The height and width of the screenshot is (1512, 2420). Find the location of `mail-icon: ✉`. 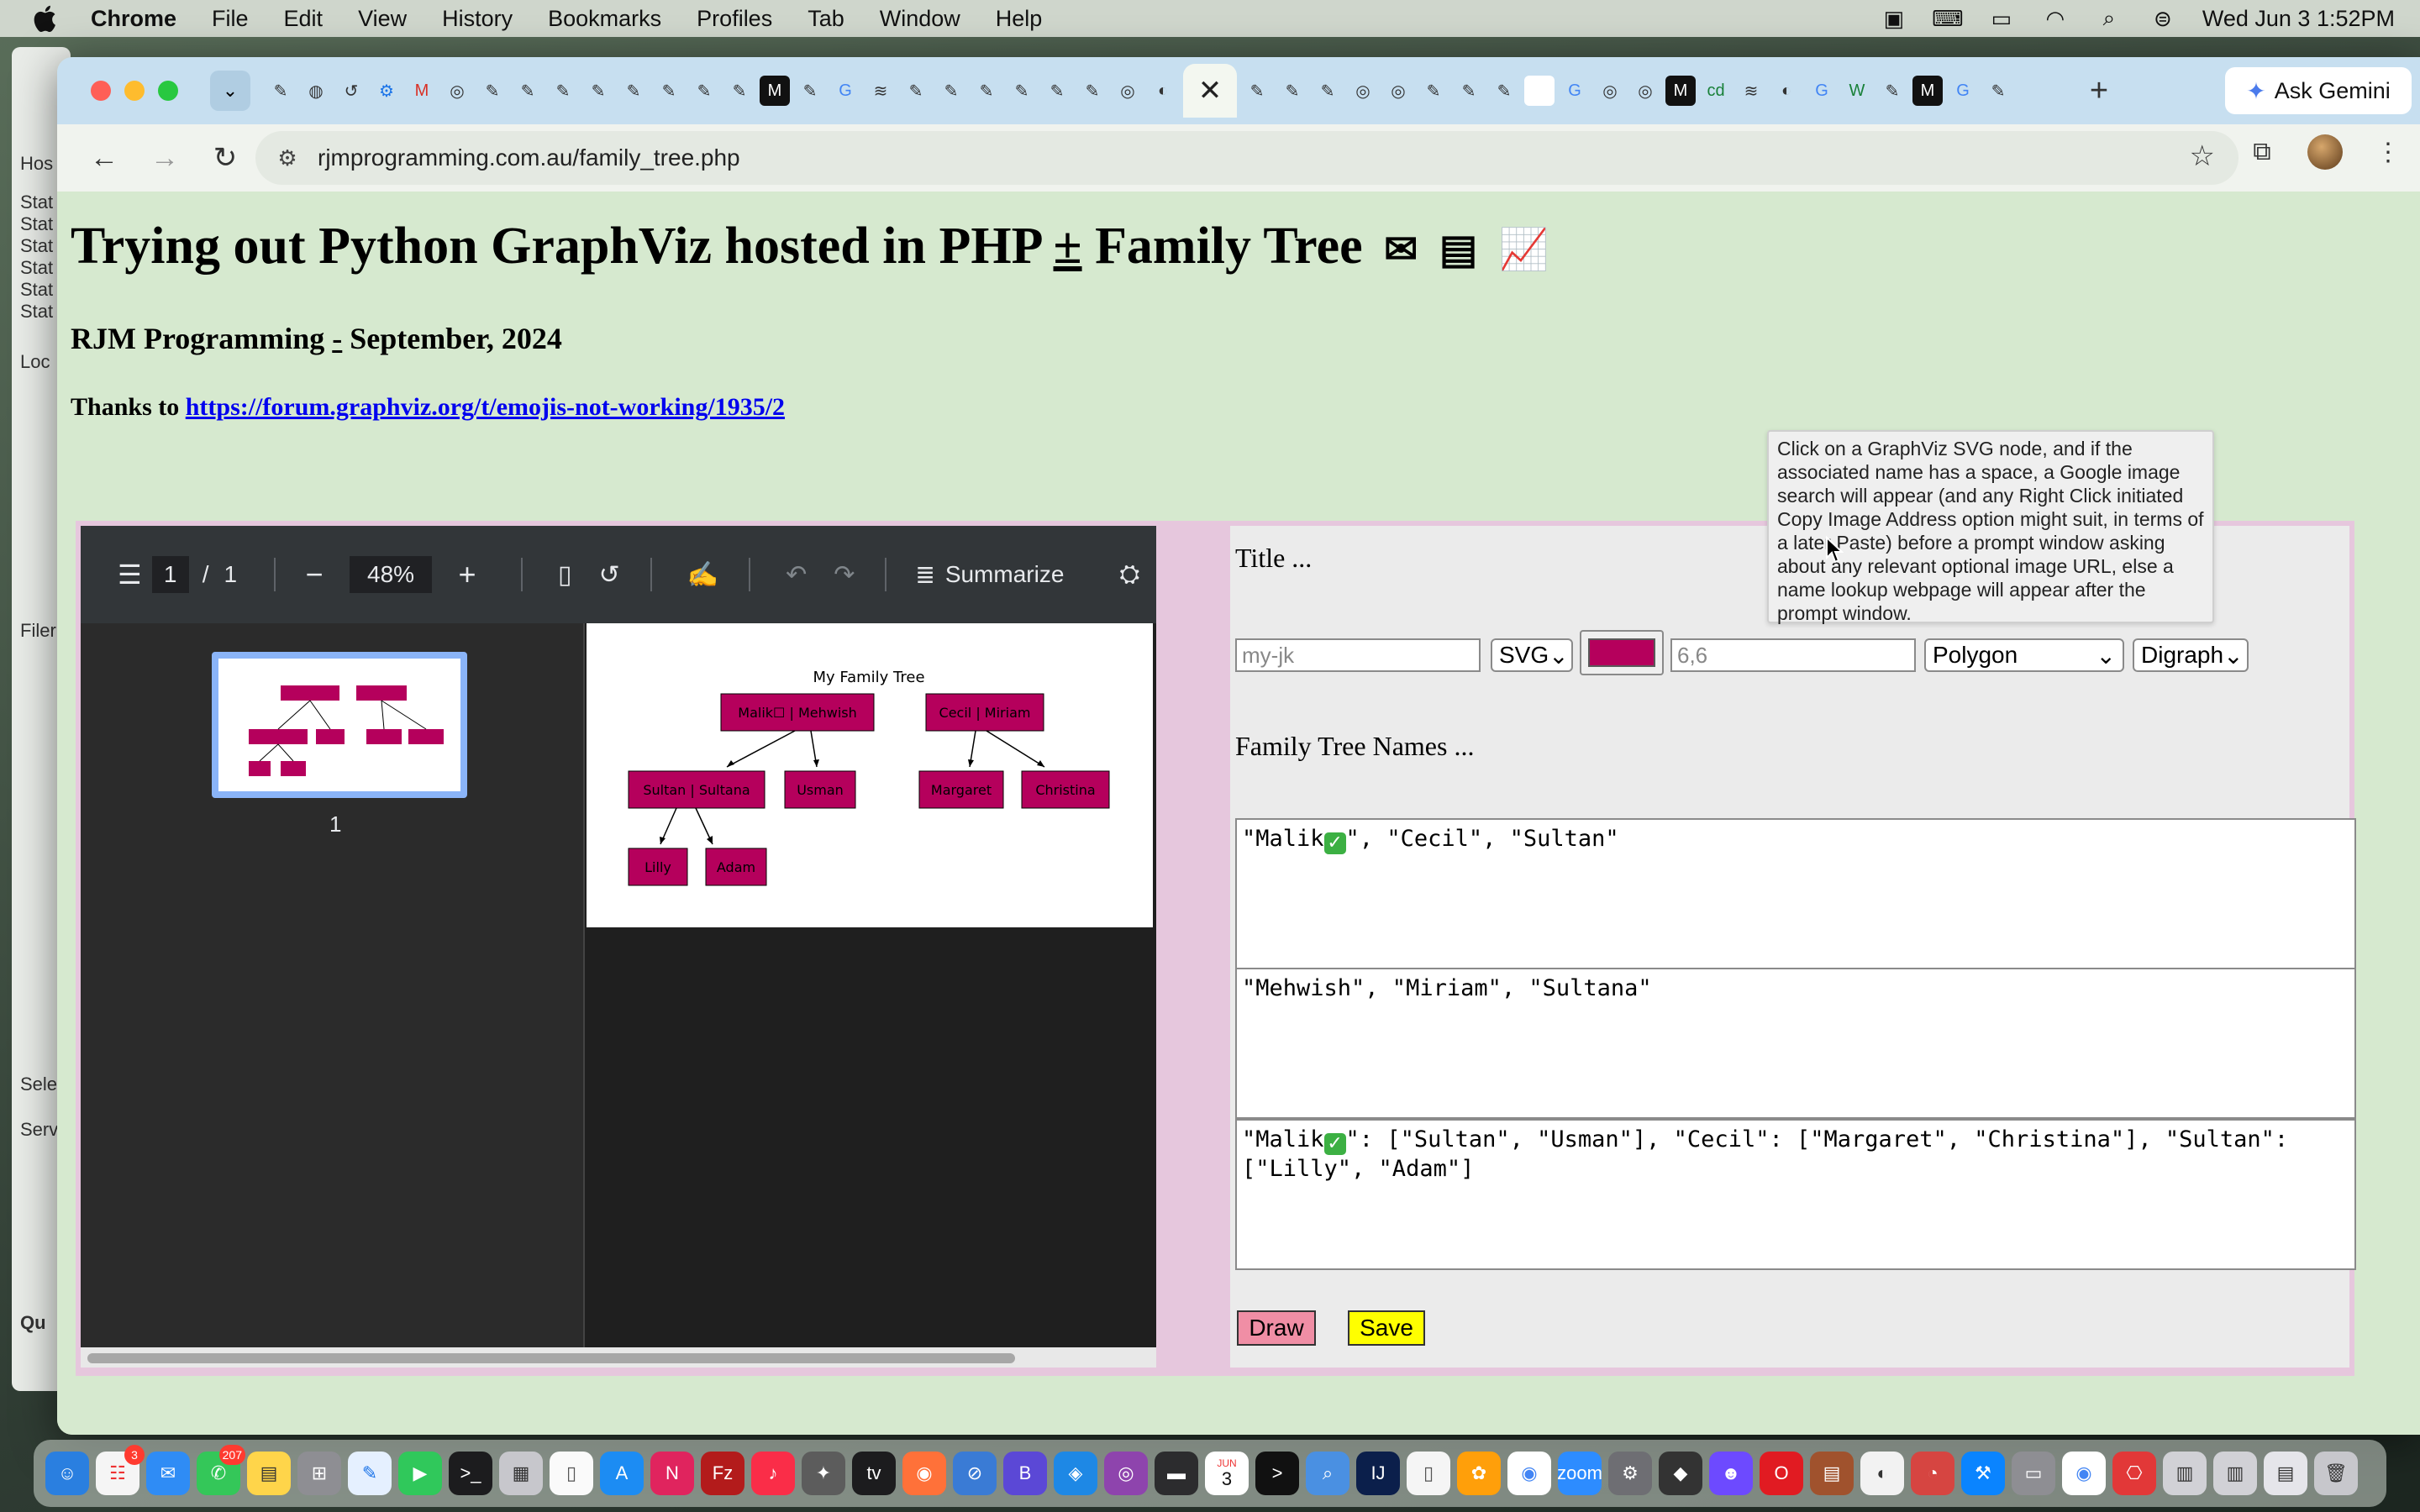

mail-icon: ✉ is located at coordinates (168, 1473).